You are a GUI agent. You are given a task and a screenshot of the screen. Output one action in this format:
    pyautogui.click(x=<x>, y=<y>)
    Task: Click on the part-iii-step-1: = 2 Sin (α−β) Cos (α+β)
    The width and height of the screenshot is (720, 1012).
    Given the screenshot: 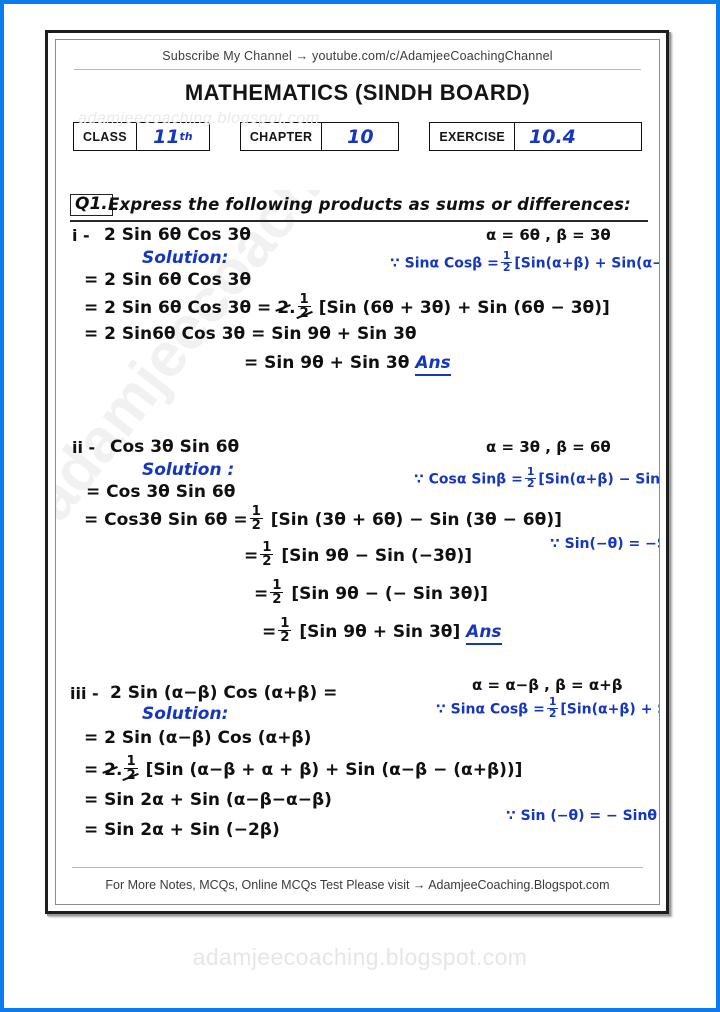 What is the action you would take?
    pyautogui.click(x=198, y=738)
    